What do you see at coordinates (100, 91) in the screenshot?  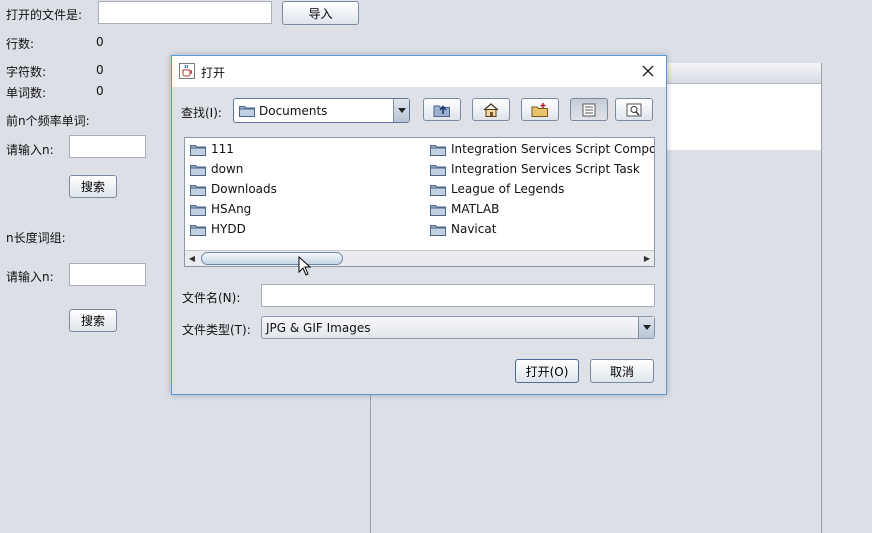 I see `words-value: 0` at bounding box center [100, 91].